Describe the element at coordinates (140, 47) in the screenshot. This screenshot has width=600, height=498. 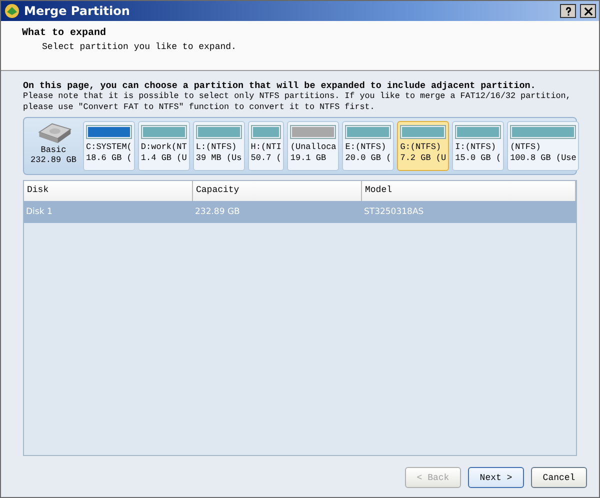
I see `step-subtitle: Select partition you like to expand.` at that location.